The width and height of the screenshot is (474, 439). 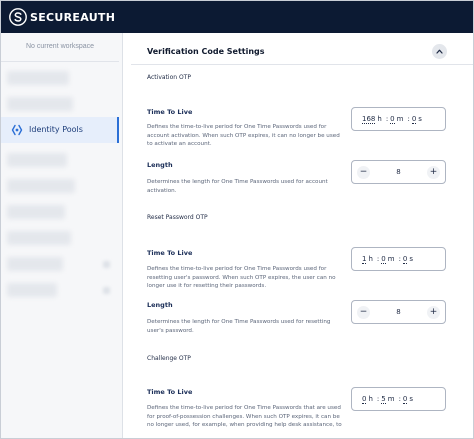 I want to click on identity-pools-icon, so click(x=17, y=130).